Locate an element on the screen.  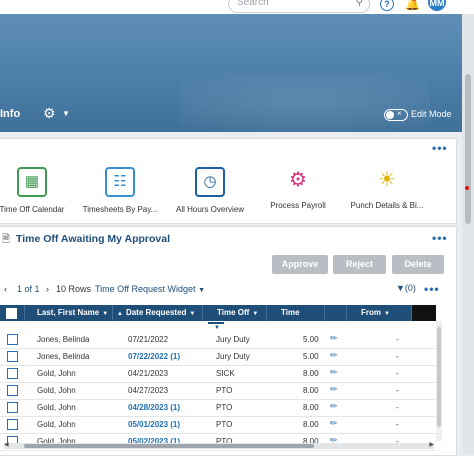
scroll-right-icon: ▶ is located at coordinates (431, 444).